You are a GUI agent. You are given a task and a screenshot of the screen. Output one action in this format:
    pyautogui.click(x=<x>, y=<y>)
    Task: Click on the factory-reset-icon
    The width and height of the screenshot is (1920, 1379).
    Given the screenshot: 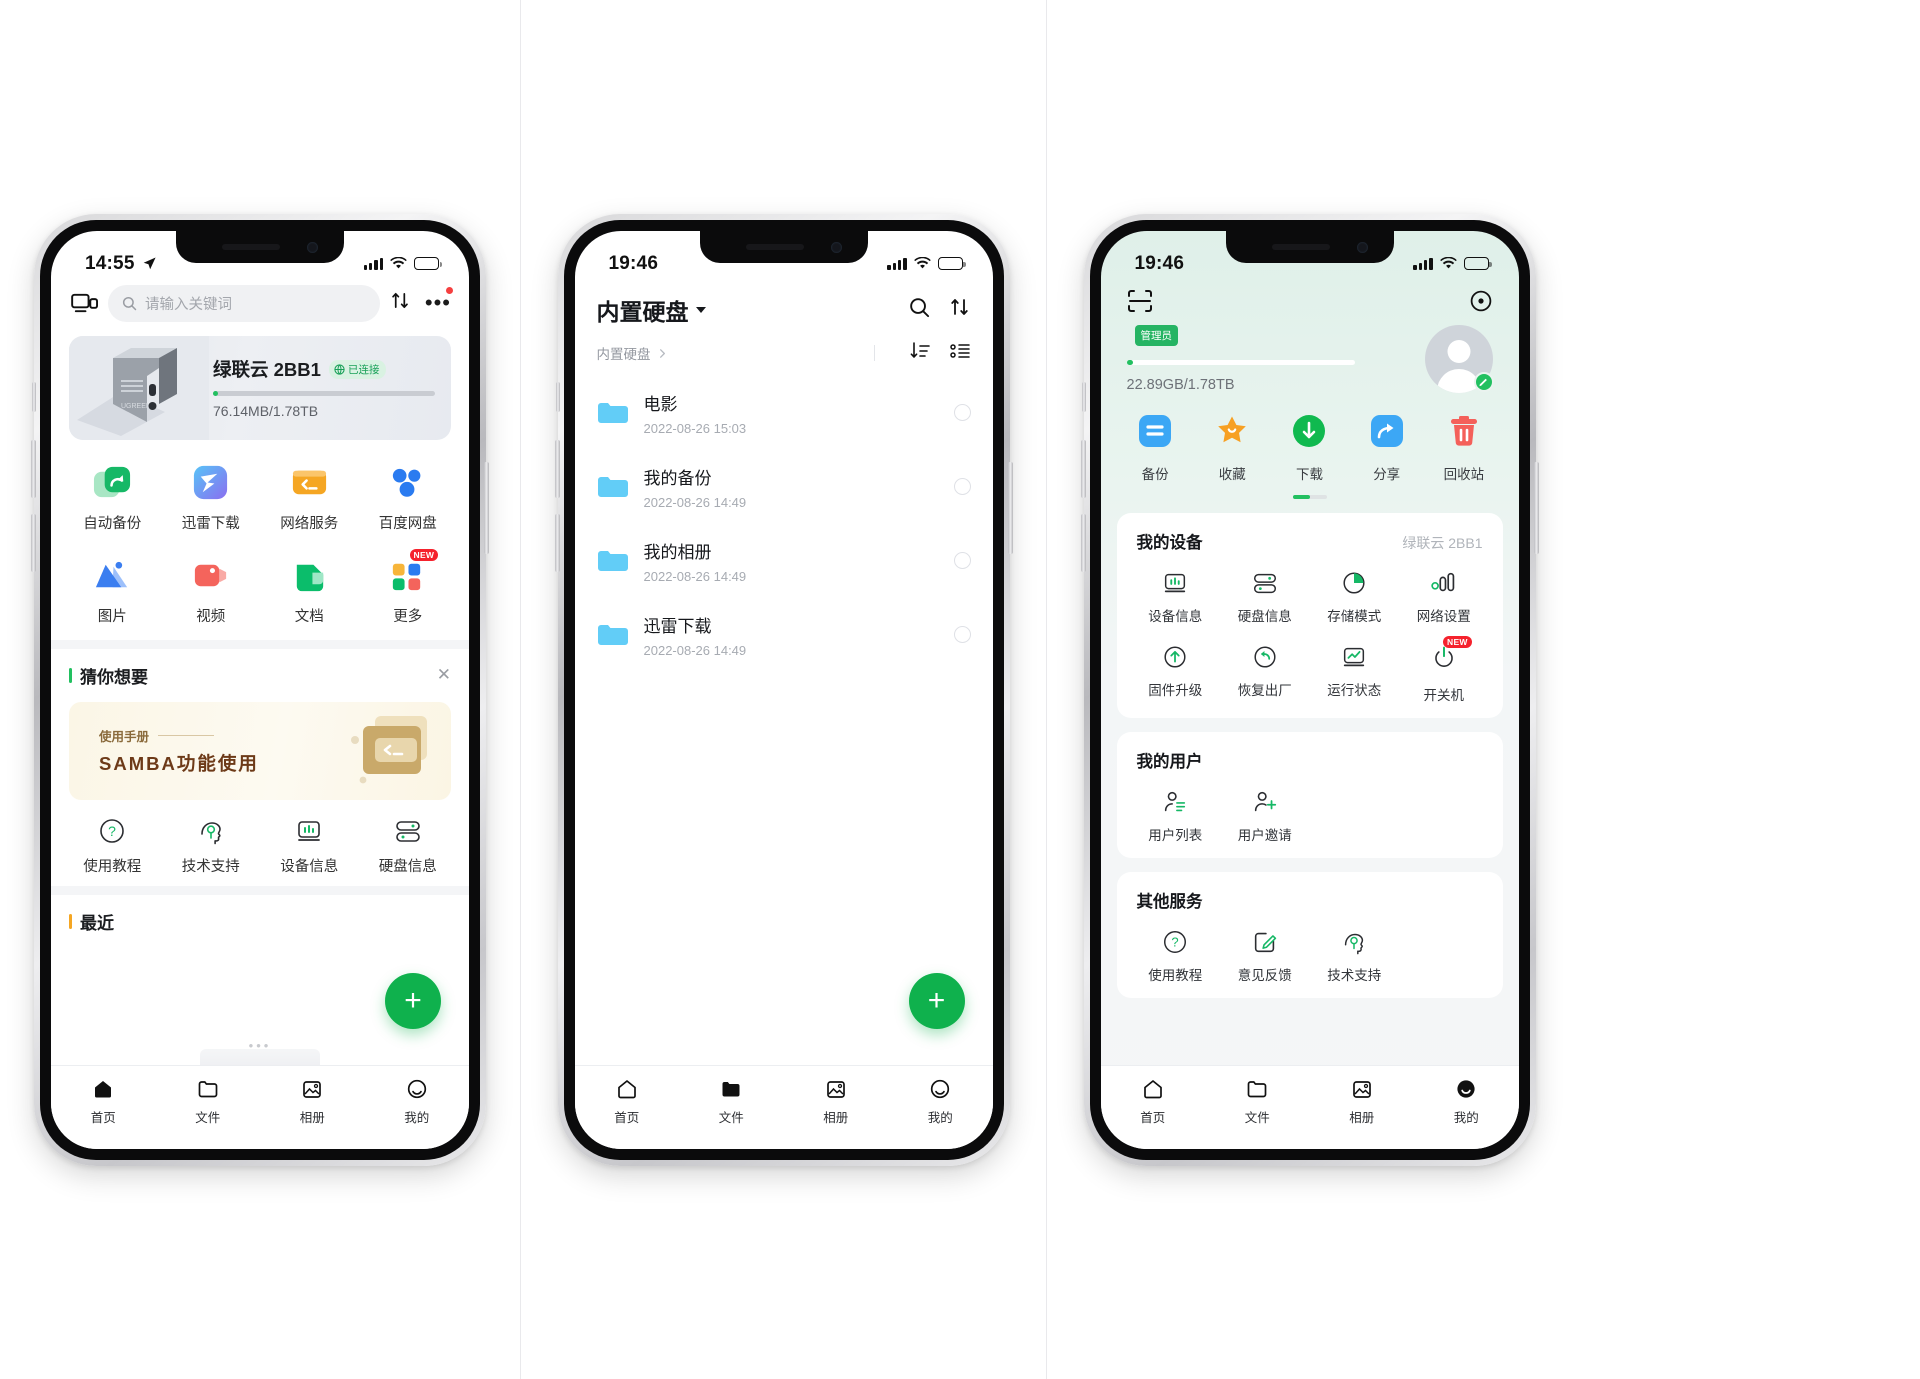 What is the action you would take?
    pyautogui.click(x=1265, y=656)
    